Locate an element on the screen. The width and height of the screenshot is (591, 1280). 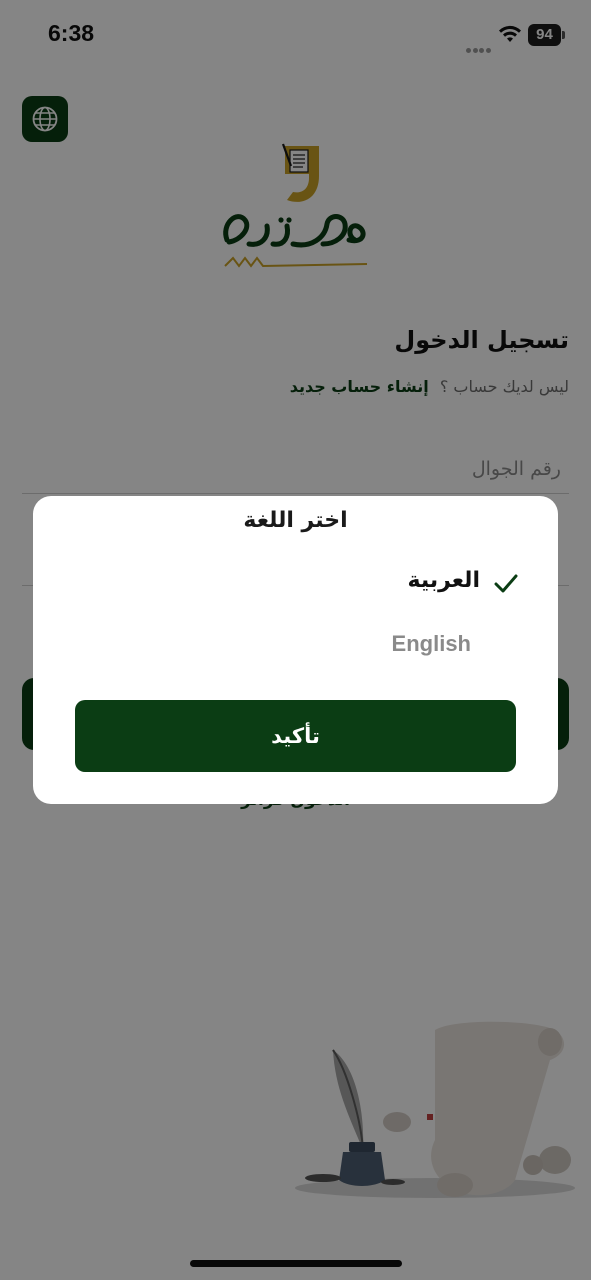
language-option-english: English is located at coordinates (425, 646).